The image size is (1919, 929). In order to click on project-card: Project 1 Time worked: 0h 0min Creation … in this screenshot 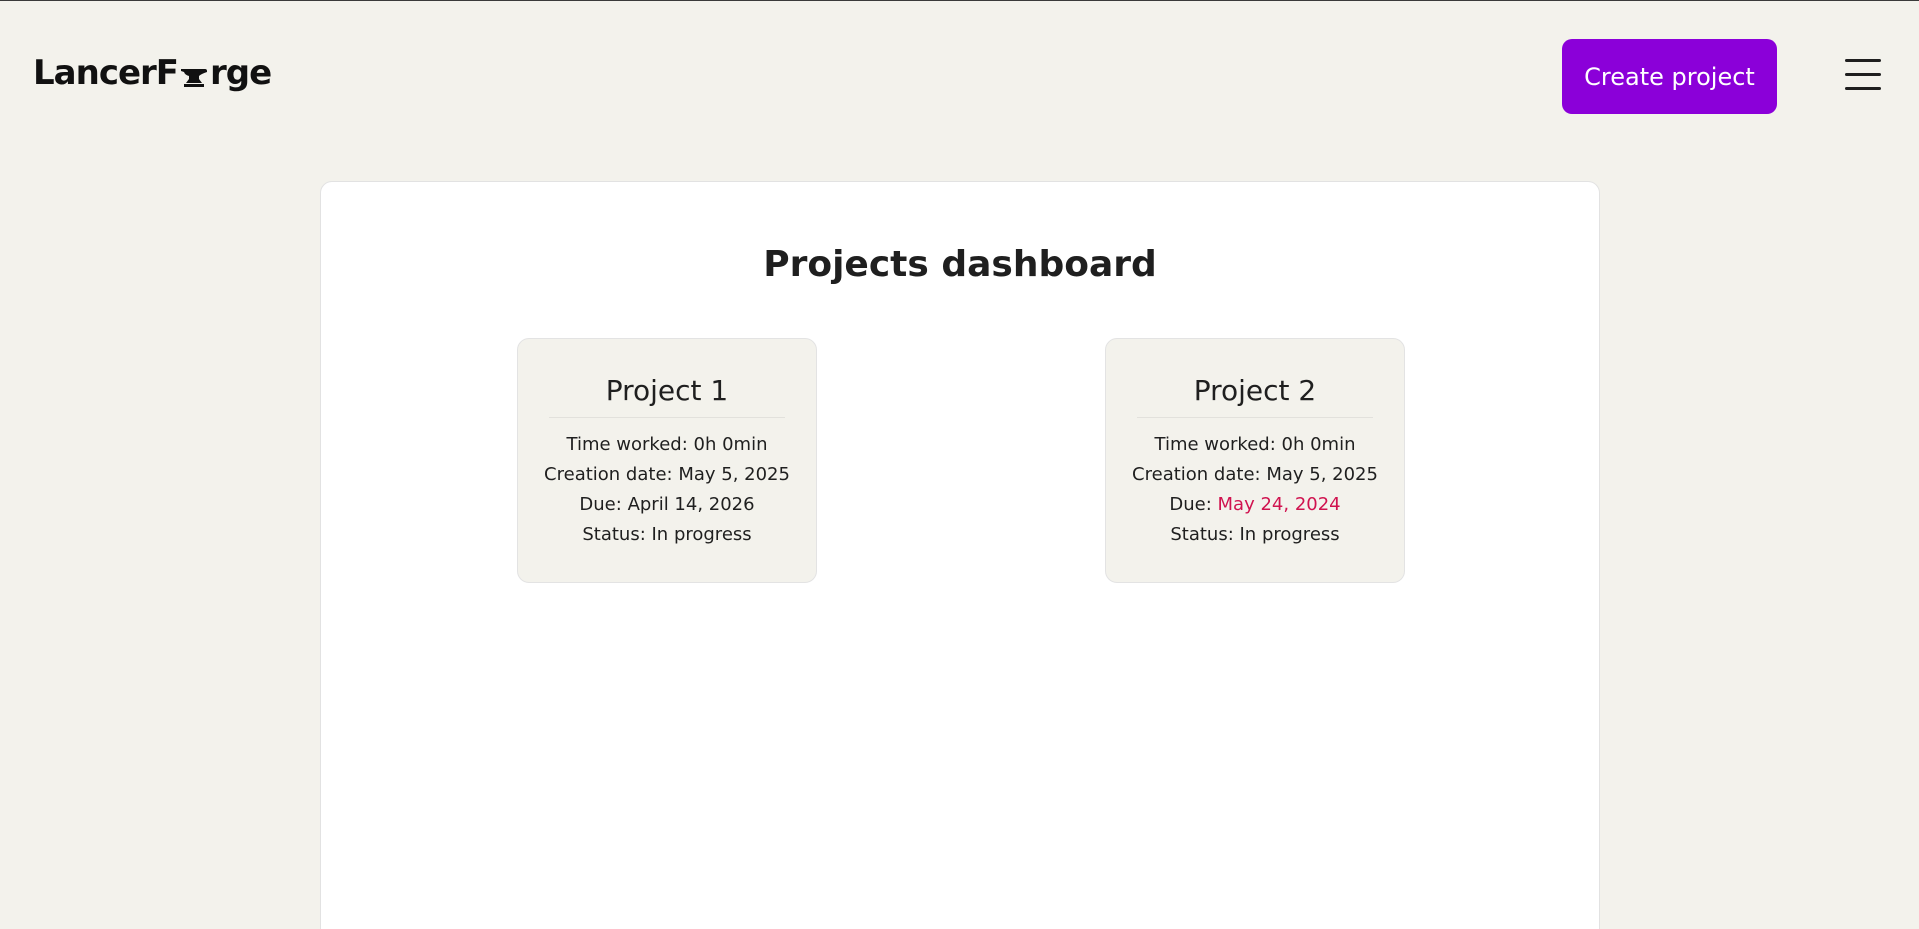, I will do `click(667, 460)`.